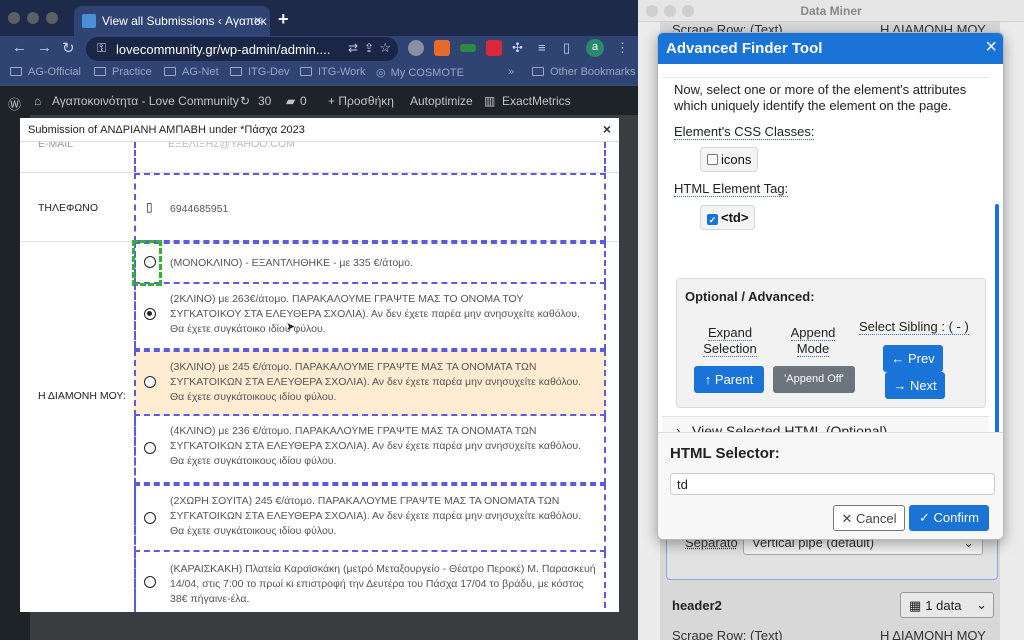 The width and height of the screenshot is (1024, 640). Describe the element at coordinates (442, 48) in the screenshot. I see `extension-brave-icon` at that location.